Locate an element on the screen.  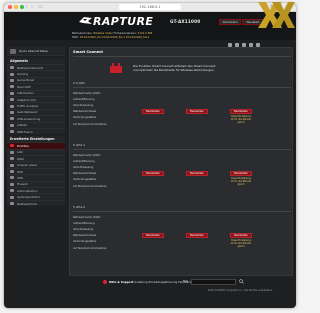
sidebar-item-label: USB-Anwendung is located at coordinates (29, 118).